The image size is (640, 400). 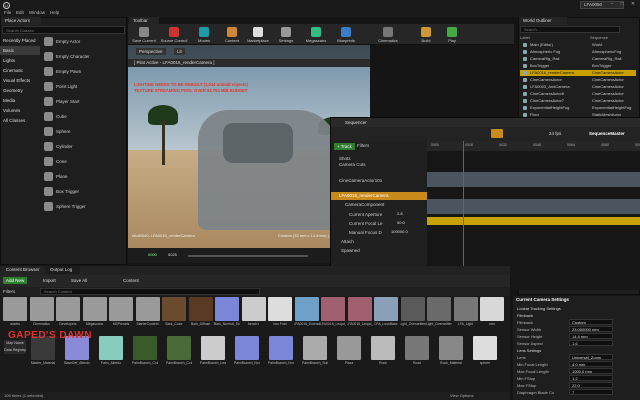 What do you see at coordinates (49, 280) in the screenshot?
I see `import-button: Import` at bounding box center [49, 280].